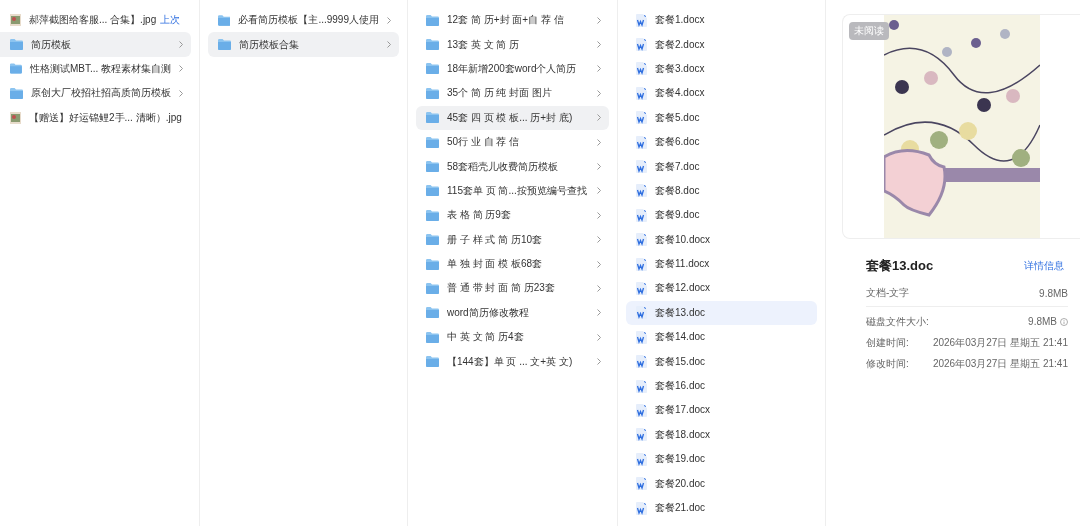  Describe the element at coordinates (512, 191) in the screenshot. I see `folder-item: 115套单 页 简...按预览编号查找` at that location.